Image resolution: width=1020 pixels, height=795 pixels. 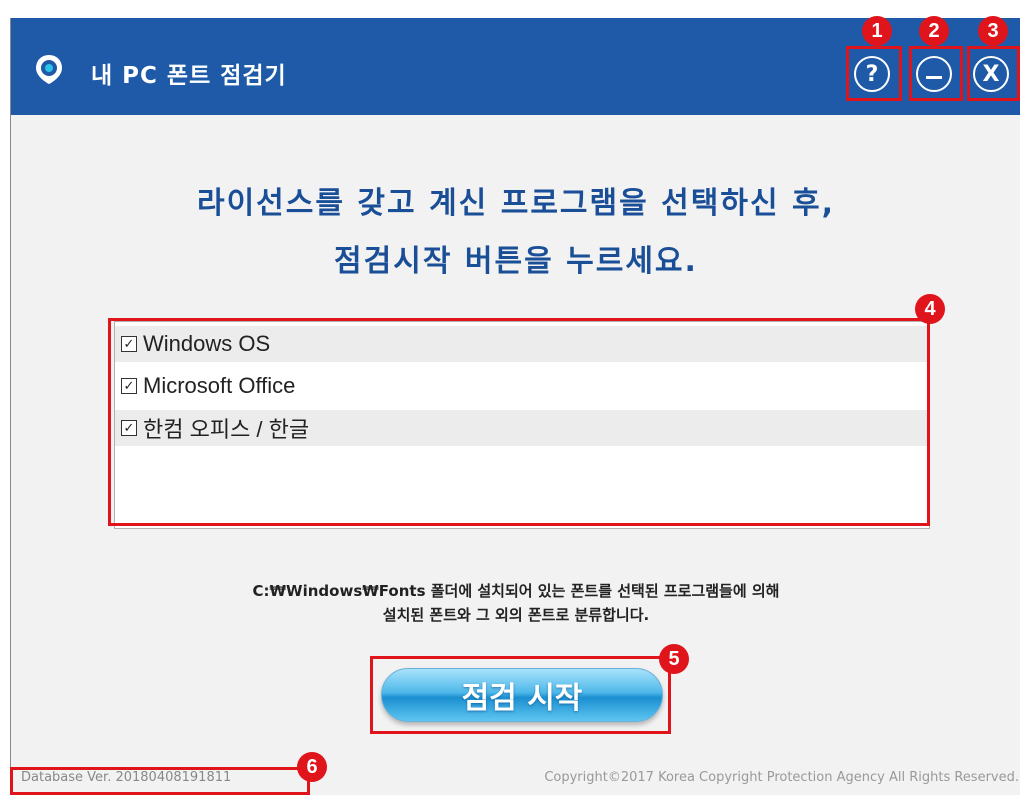 I want to click on callout-badge-6: 6, so click(x=312, y=767).